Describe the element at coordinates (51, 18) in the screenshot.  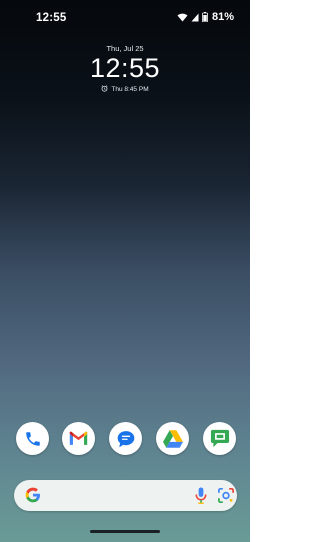
I see `status-time: 12:55` at that location.